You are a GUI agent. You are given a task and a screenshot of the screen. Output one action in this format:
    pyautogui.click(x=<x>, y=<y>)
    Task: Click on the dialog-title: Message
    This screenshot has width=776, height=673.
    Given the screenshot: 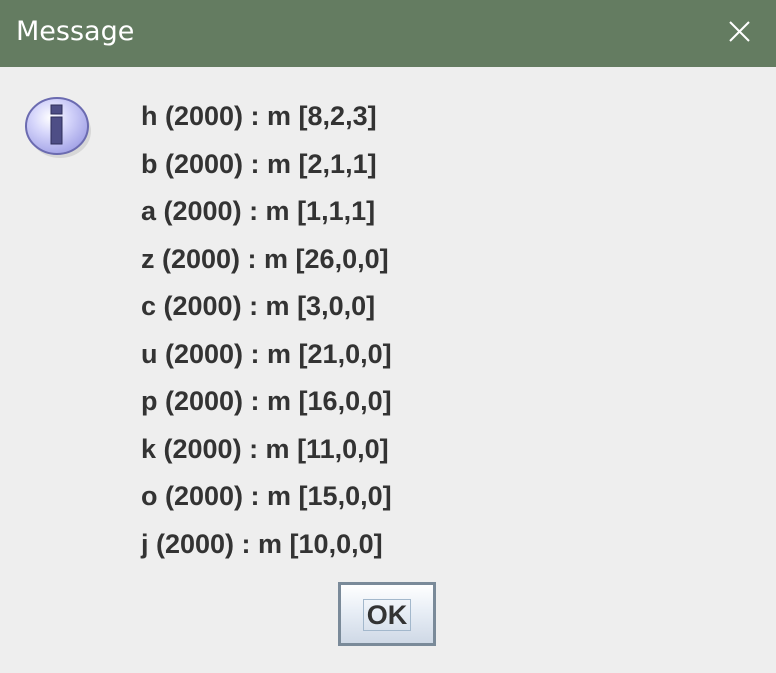 What is the action you would take?
    pyautogui.click(x=75, y=31)
    